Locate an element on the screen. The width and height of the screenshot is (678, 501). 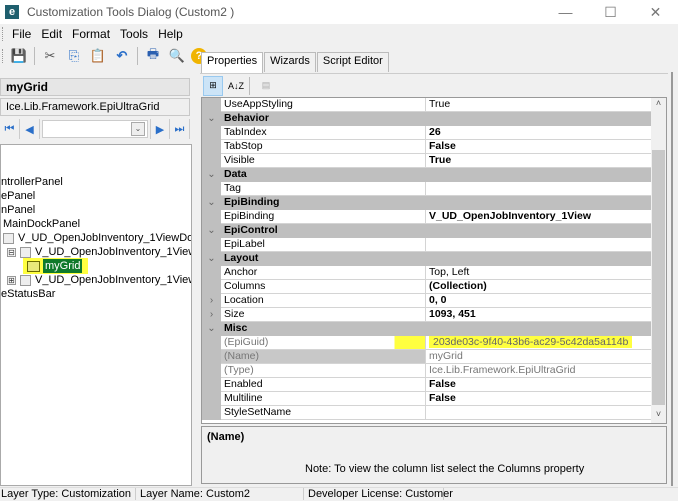
property-row: › Location 0, 0 is located at coordinates (427, 301).